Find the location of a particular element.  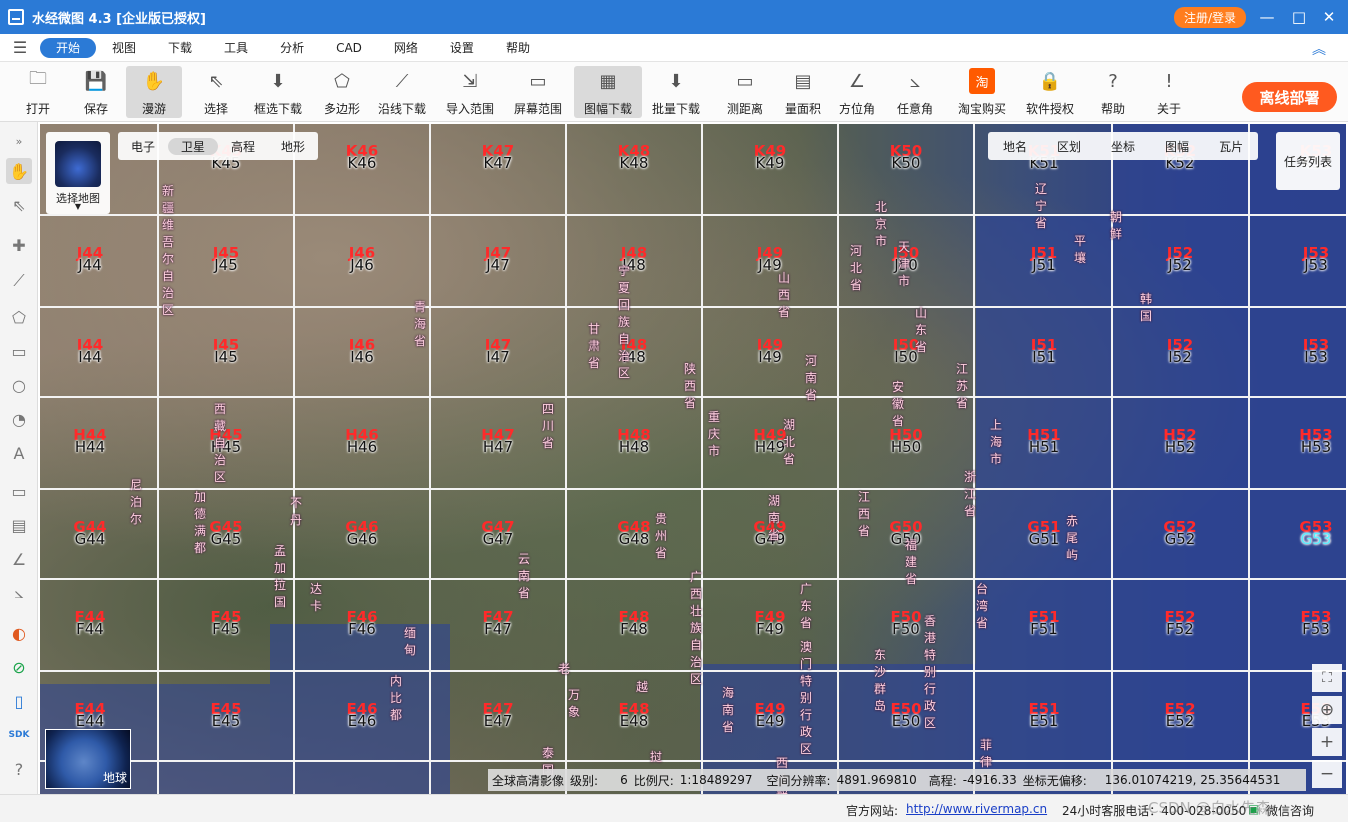

map-sheet-tile: J49 J49 is located at coordinates (770, 261).